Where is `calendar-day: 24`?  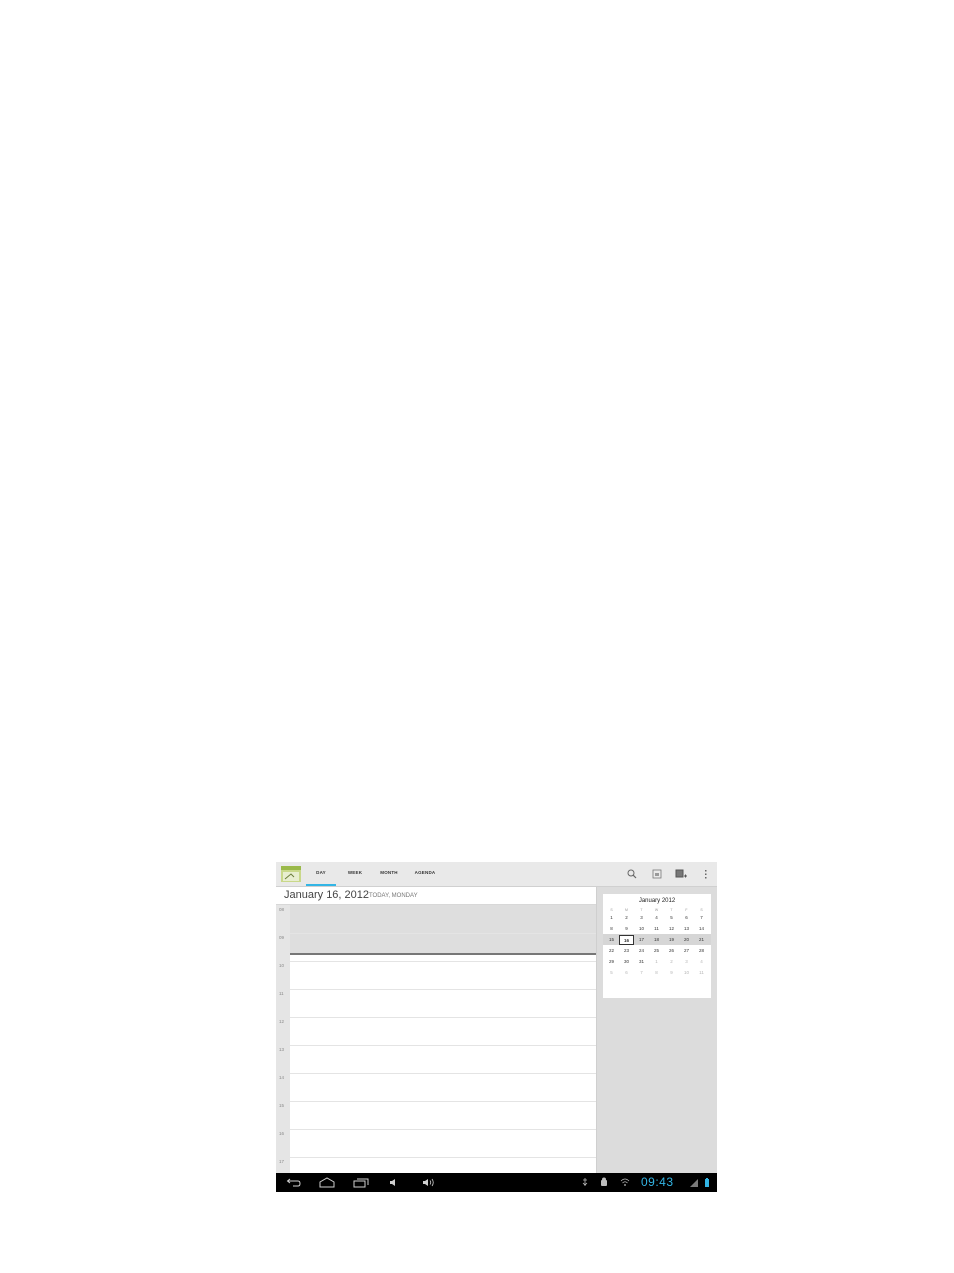 calendar-day: 24 is located at coordinates (641, 951).